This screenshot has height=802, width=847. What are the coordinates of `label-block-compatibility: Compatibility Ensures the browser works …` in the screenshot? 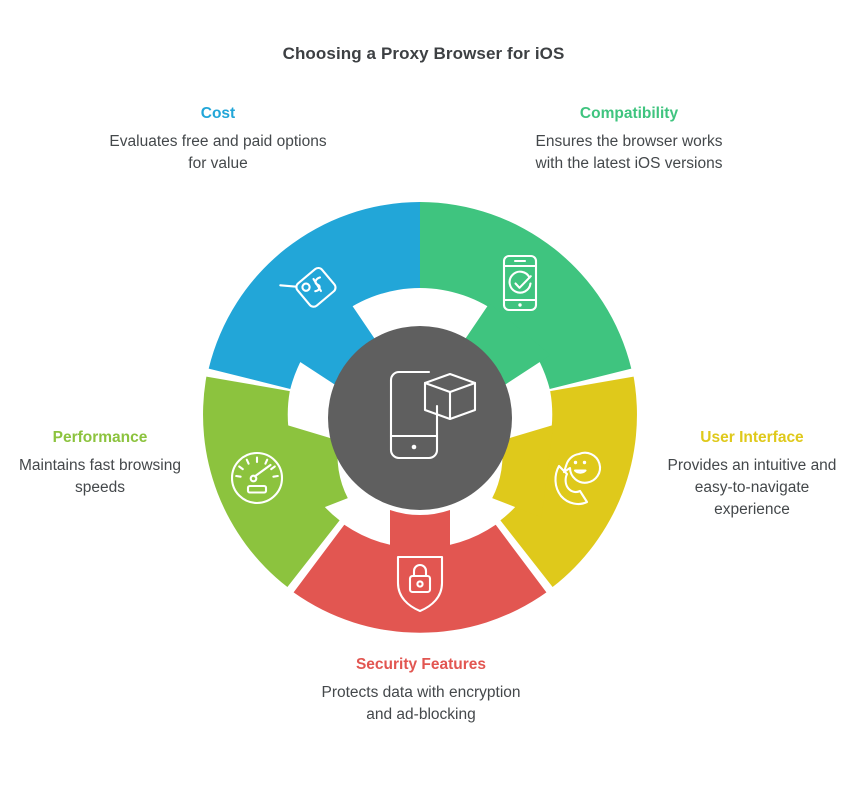 It's located at (629, 139).